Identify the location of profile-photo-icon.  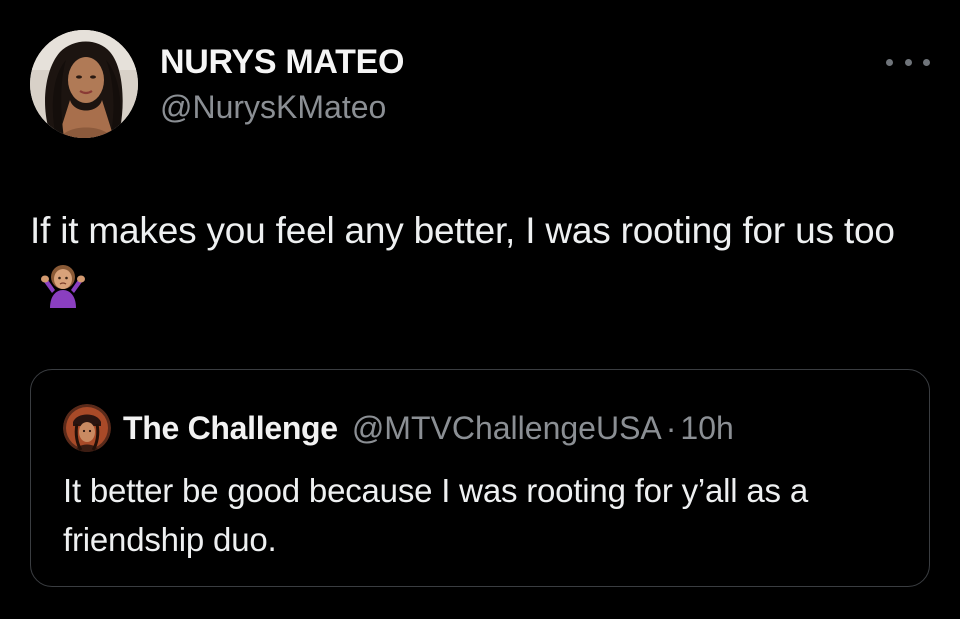
(84, 84).